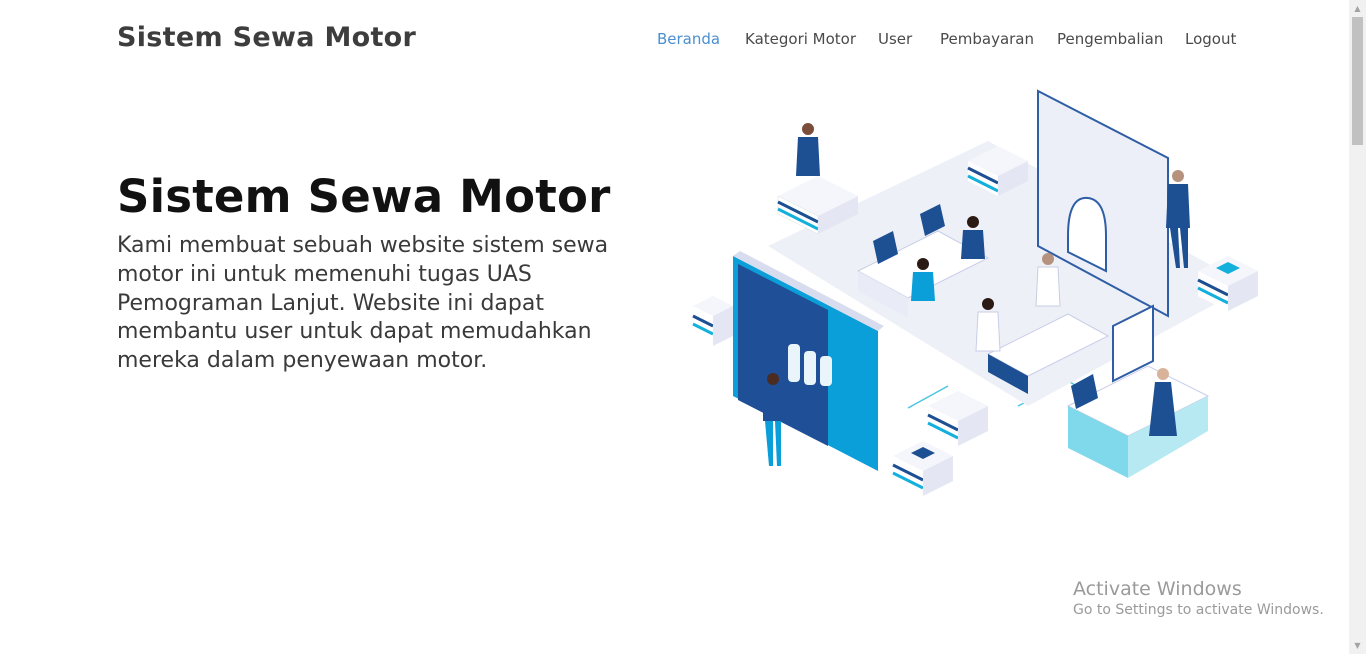 The height and width of the screenshot is (654, 1366). I want to click on watermark-title: Activate Windows, so click(1157, 589).